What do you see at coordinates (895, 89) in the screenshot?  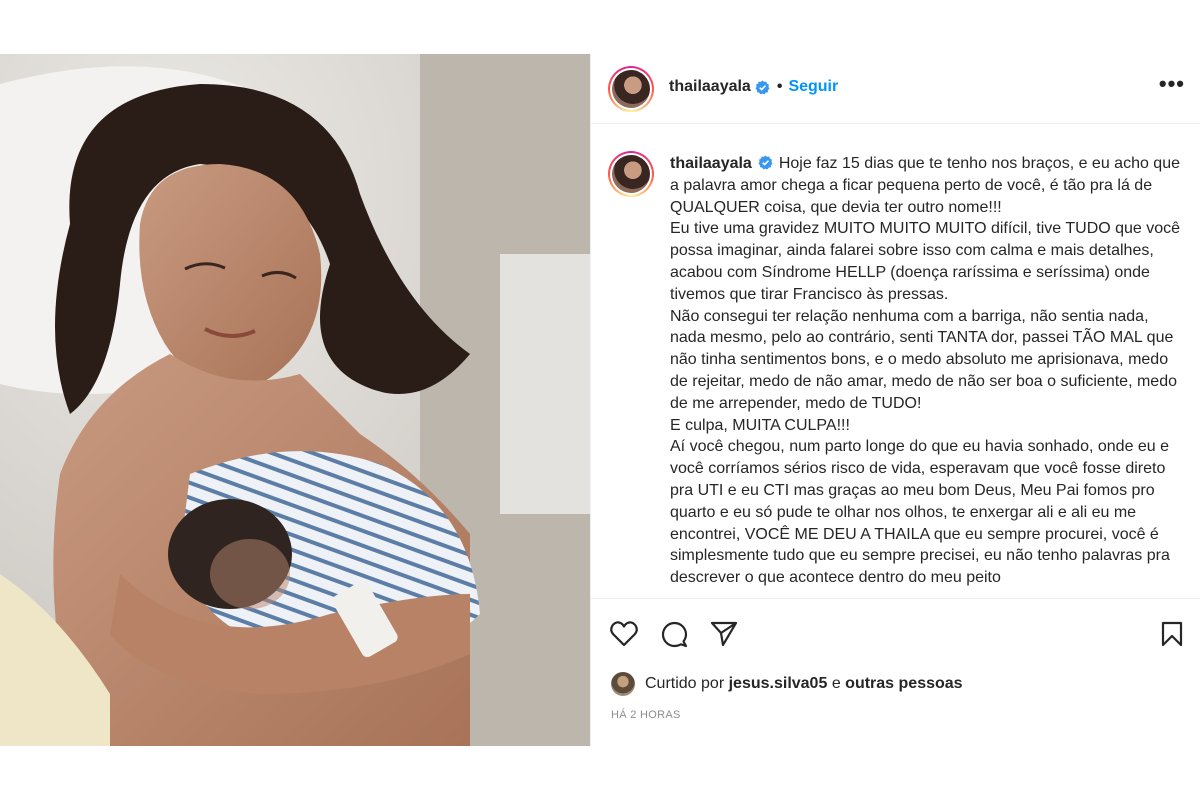 I see `post-header: thailaayala • Seguir •••` at bounding box center [895, 89].